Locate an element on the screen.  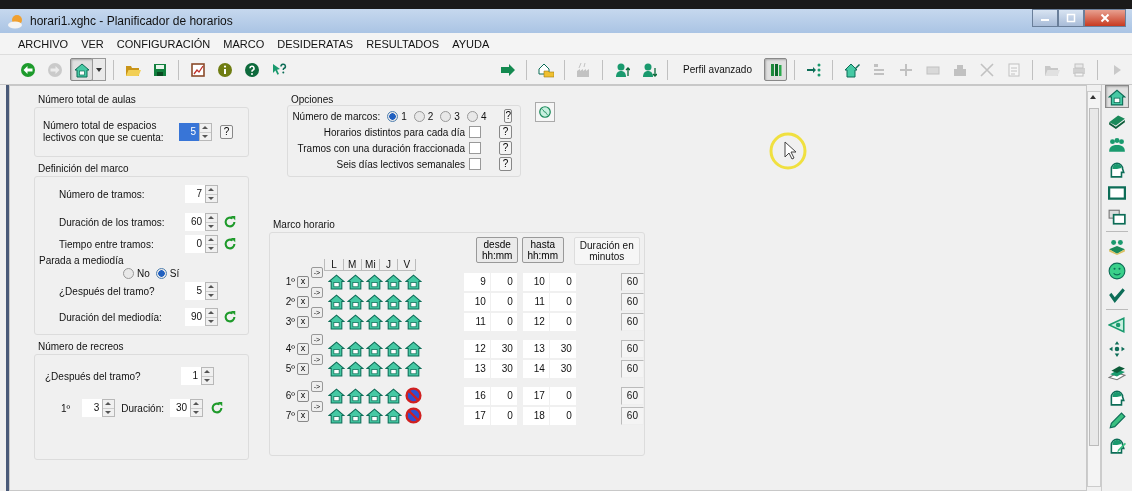
menu-item: MARCO is located at coordinates (244, 43).